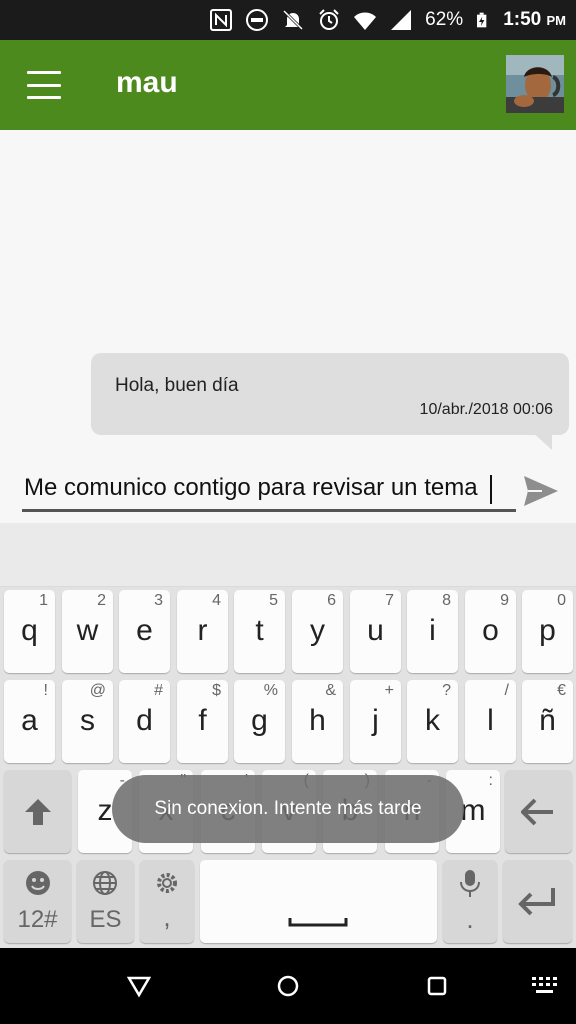 The image size is (576, 1024). I want to click on clock: 1:50 PM, so click(534, 19).